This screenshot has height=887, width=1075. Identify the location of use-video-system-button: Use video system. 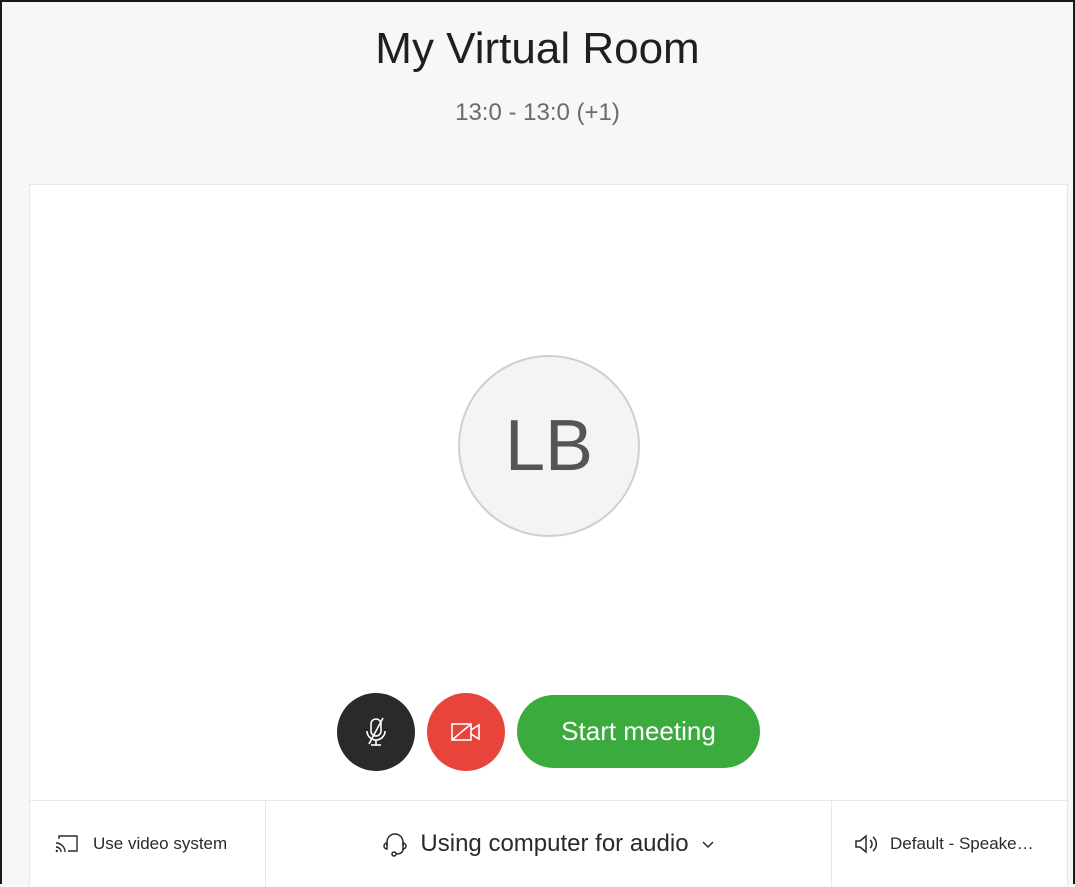
(148, 844).